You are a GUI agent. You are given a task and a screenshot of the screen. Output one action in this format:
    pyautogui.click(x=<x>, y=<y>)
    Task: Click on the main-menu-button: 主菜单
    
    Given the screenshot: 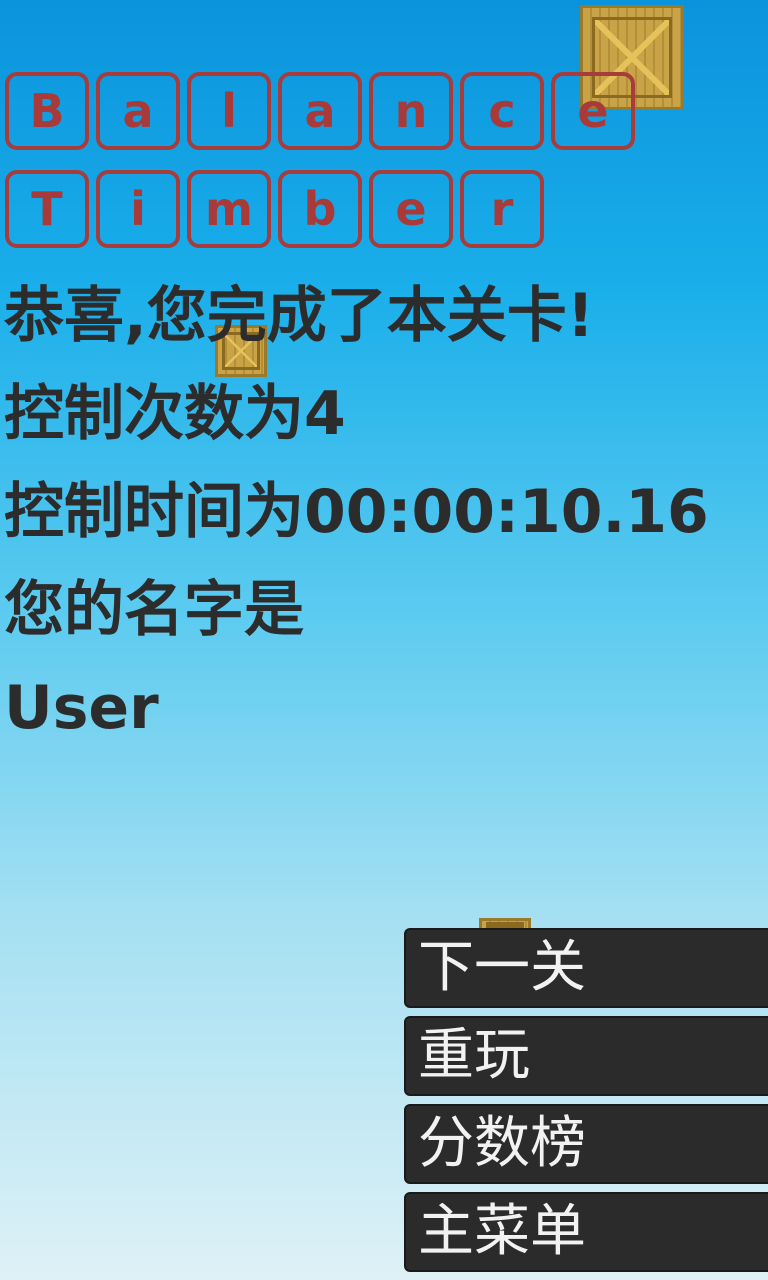 What is the action you would take?
    pyautogui.click(x=586, y=1232)
    